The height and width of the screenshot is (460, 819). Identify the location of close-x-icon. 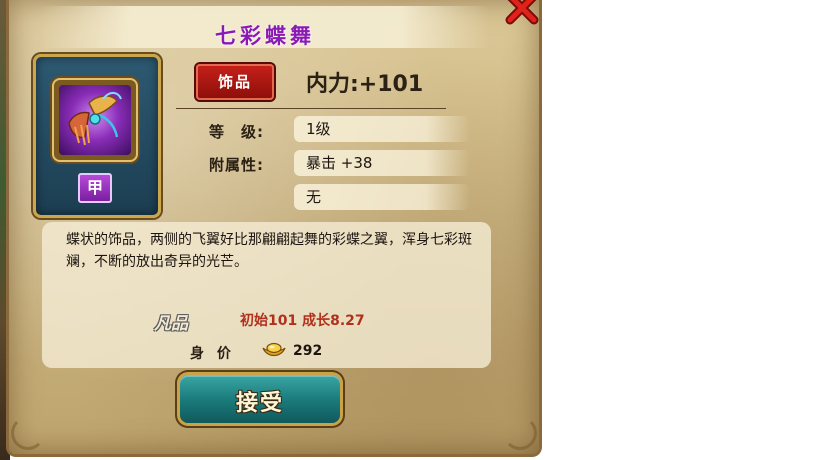
(522, 15).